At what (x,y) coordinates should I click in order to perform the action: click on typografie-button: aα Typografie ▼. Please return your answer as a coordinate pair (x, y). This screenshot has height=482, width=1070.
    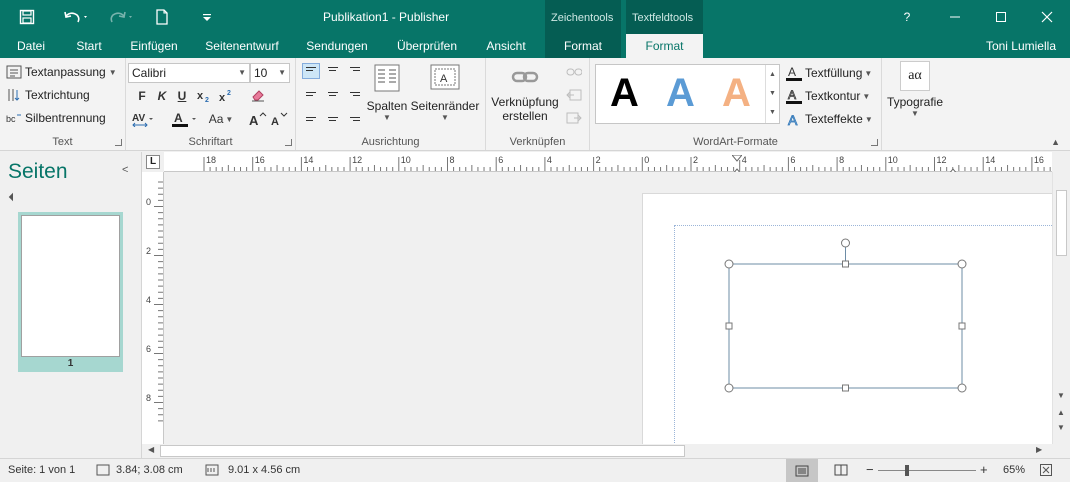
    Looking at the image, I should click on (915, 89).